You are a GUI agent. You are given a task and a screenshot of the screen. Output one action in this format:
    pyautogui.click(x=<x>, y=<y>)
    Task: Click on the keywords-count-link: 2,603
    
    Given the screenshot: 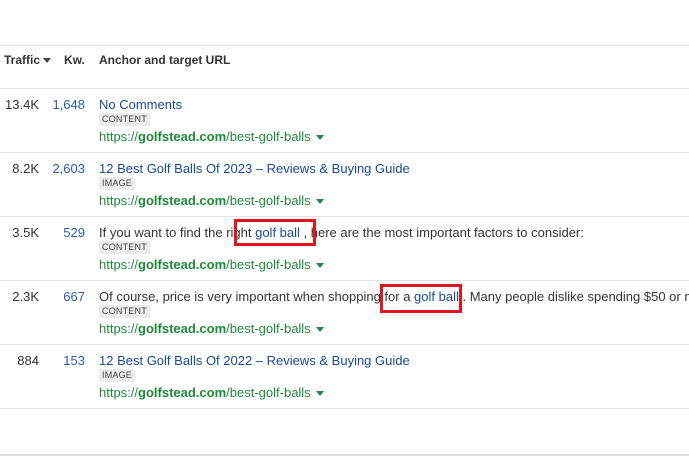 What is the action you would take?
    pyautogui.click(x=68, y=168)
    